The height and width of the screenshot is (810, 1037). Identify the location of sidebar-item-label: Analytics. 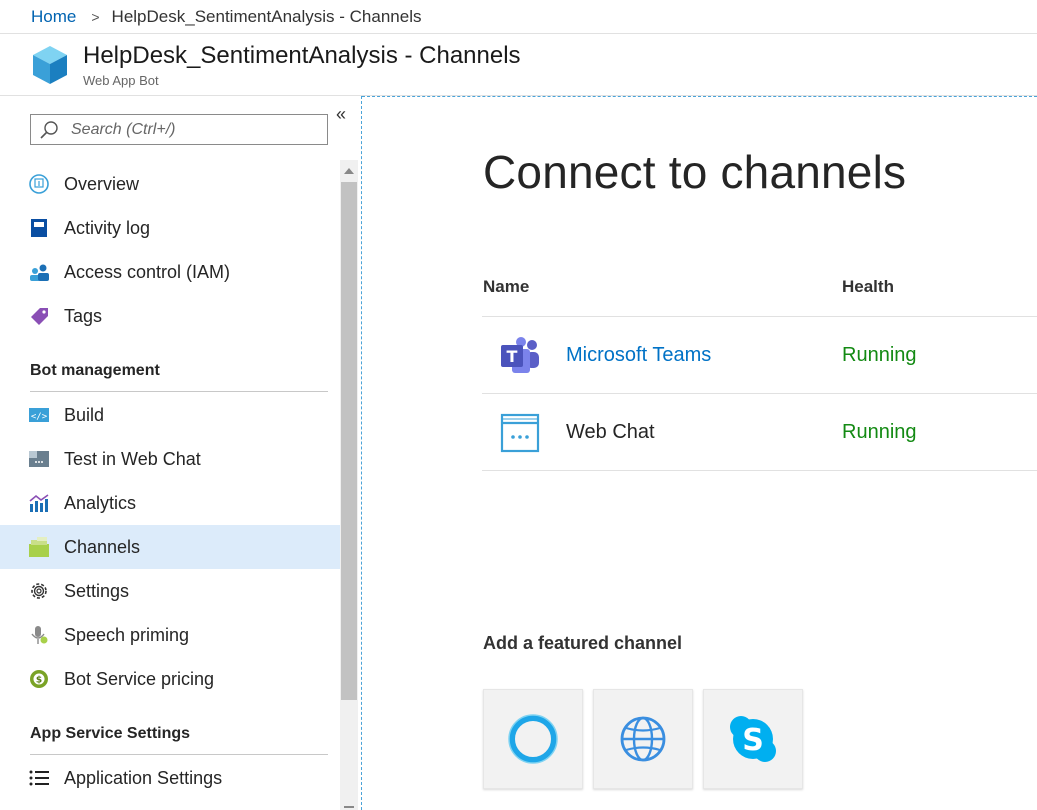
(100, 502).